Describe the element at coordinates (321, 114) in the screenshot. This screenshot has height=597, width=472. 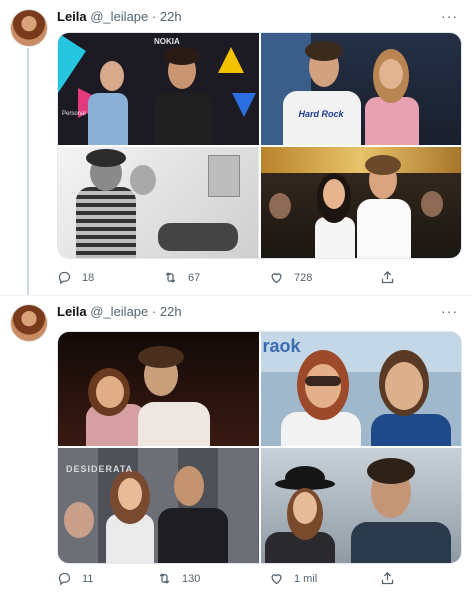
I see `photo-2-caption: Hard Rock` at that location.